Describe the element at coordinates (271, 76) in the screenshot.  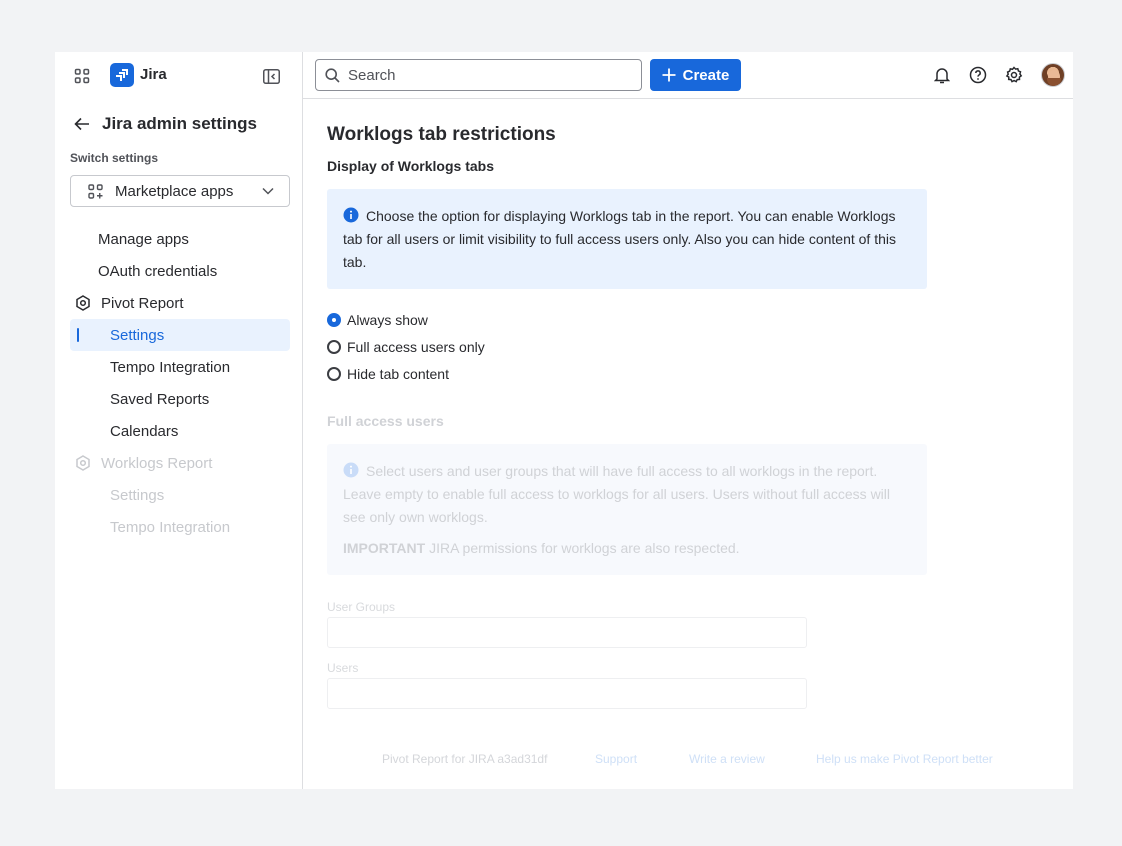
I see `collapse-sidebar-icon` at that location.